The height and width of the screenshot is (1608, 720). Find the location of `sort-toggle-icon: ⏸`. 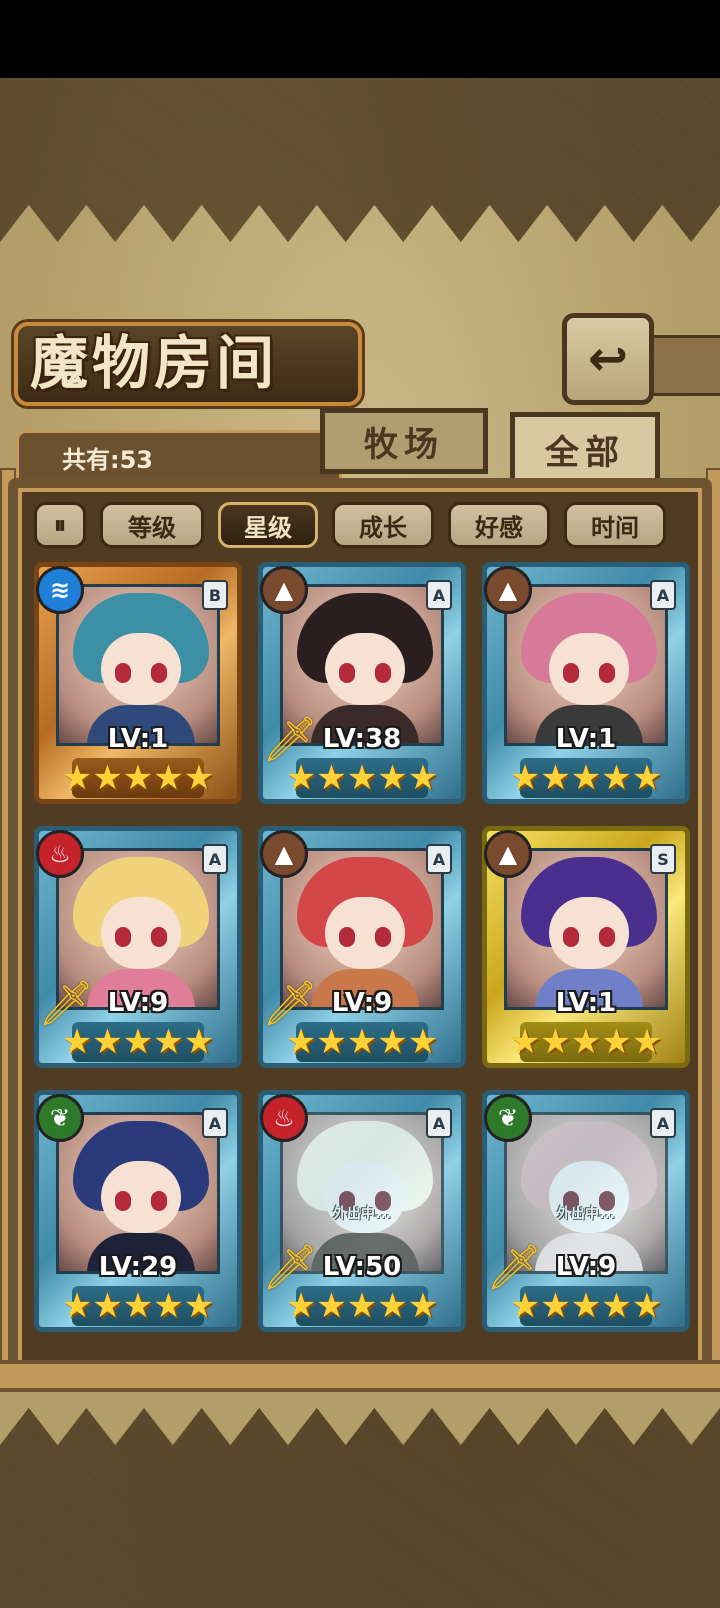

sort-toggle-icon: ⏸ is located at coordinates (60, 525).